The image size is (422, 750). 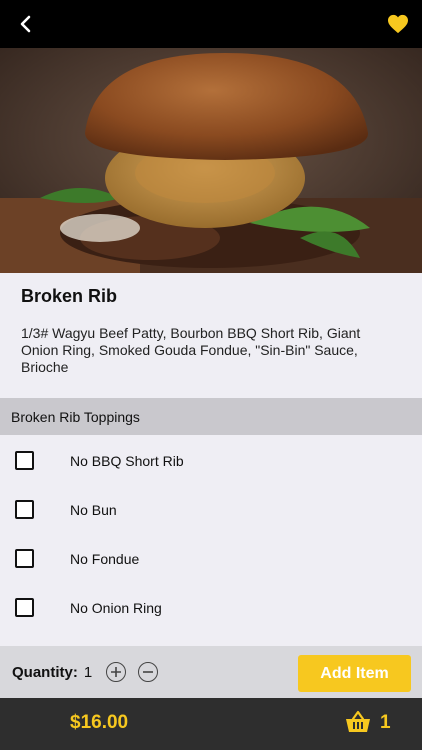 I want to click on favorite-button, so click(x=398, y=24).